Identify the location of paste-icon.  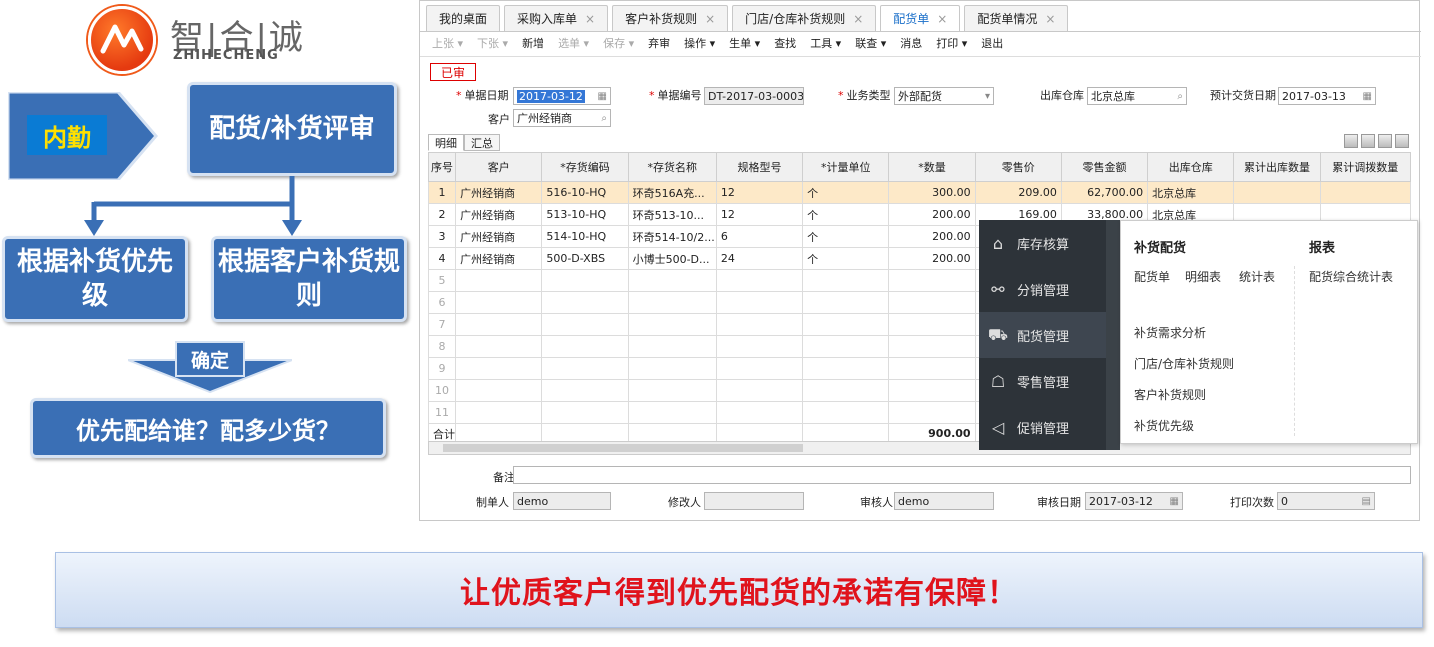
(1368, 141).